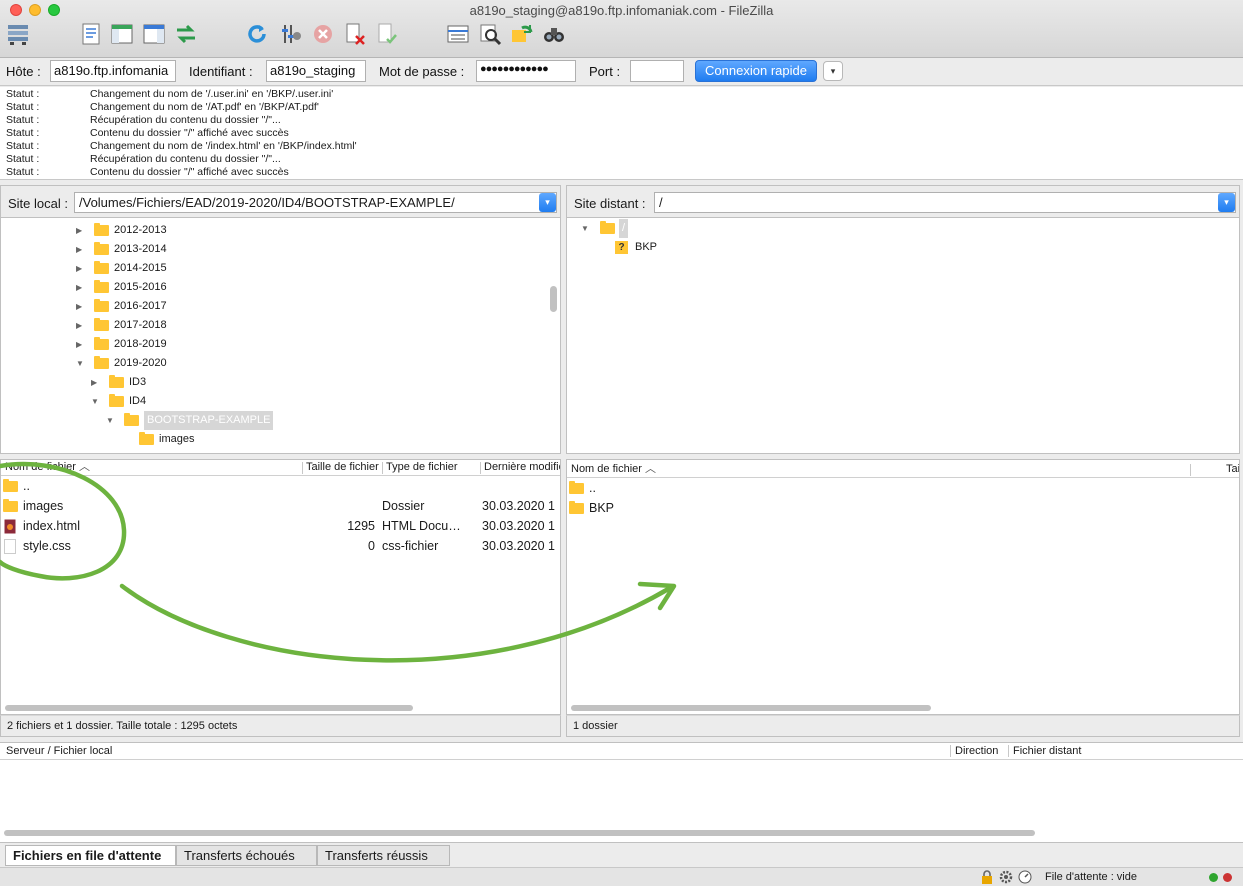 The width and height of the screenshot is (1243, 886). Describe the element at coordinates (431, 467) in the screenshot. I see `column-type: Type de fichier` at that location.